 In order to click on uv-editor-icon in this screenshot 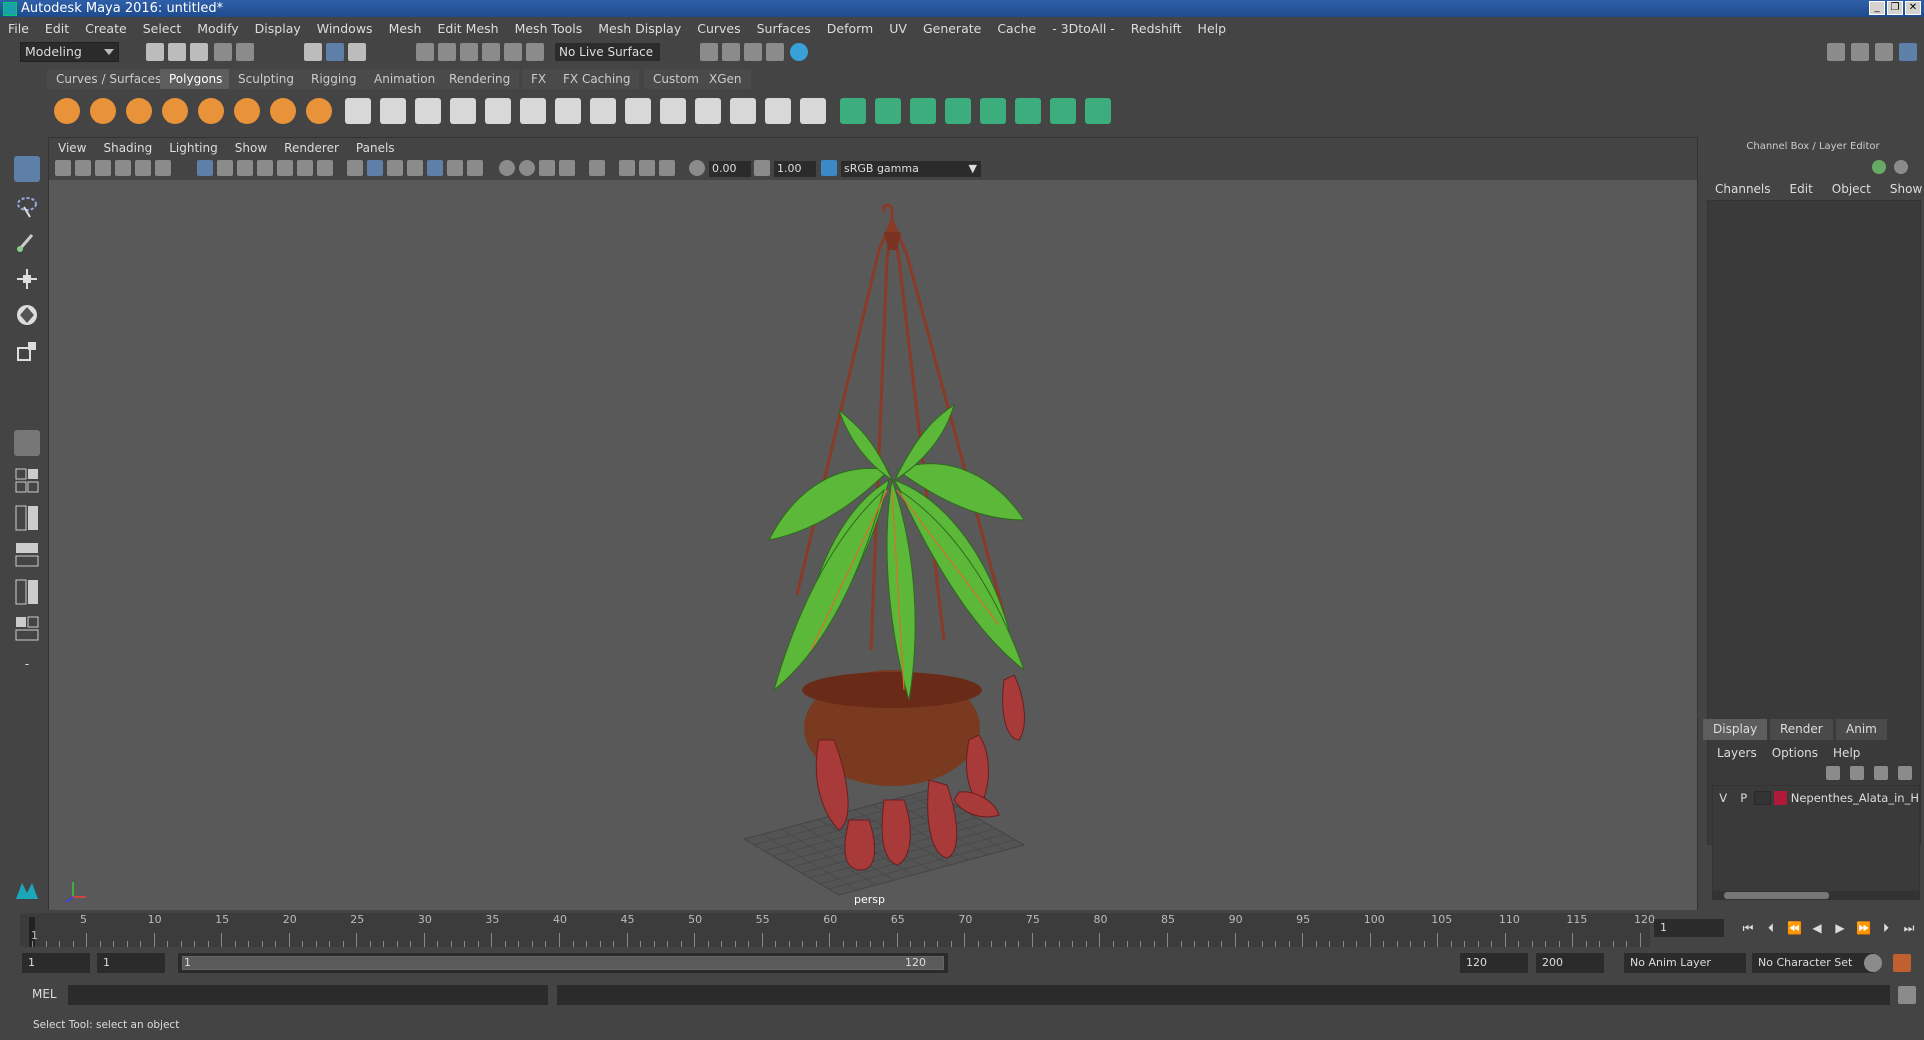, I will do `click(923, 111)`.